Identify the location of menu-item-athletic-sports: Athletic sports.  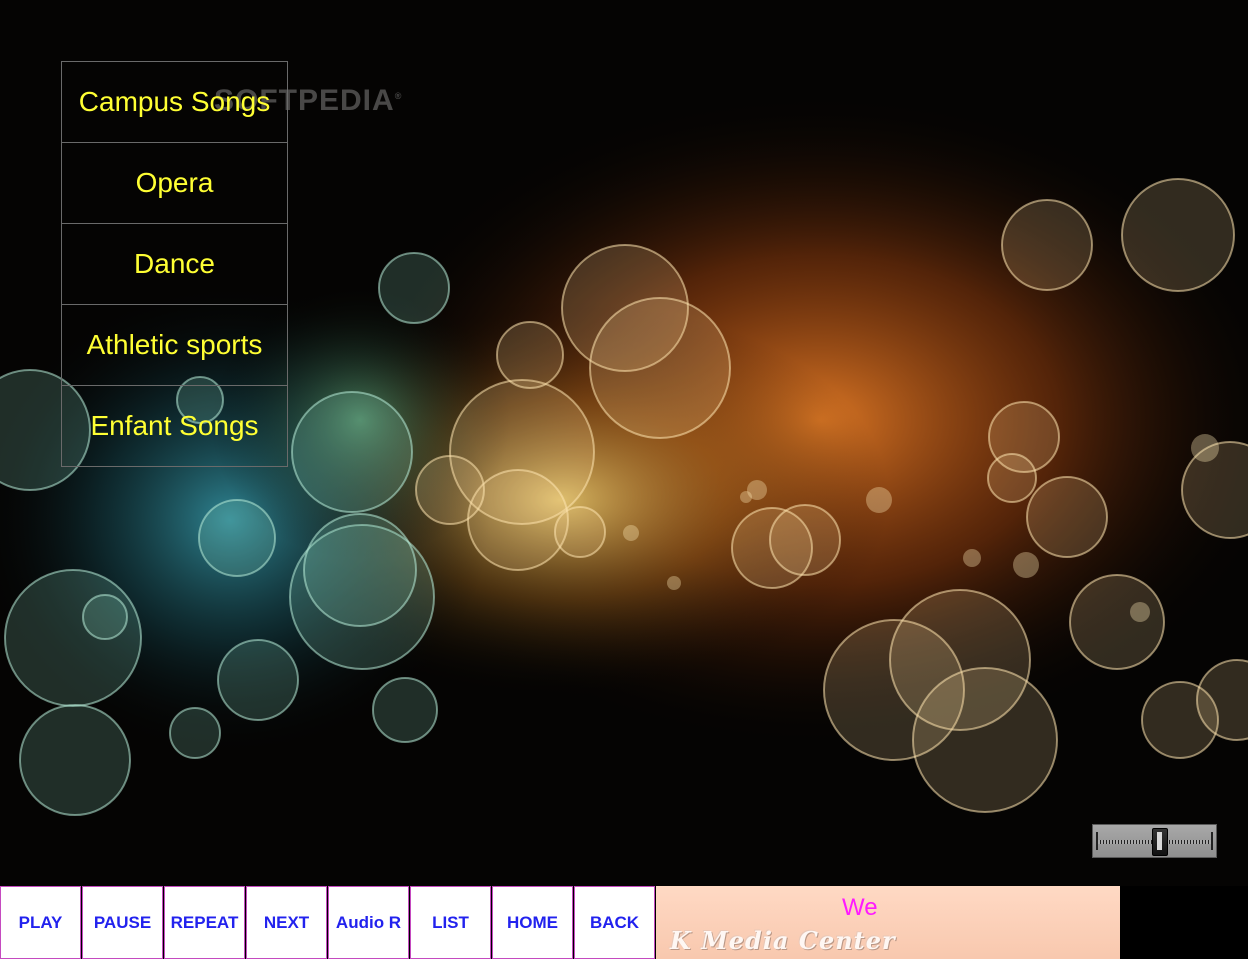
(174, 344).